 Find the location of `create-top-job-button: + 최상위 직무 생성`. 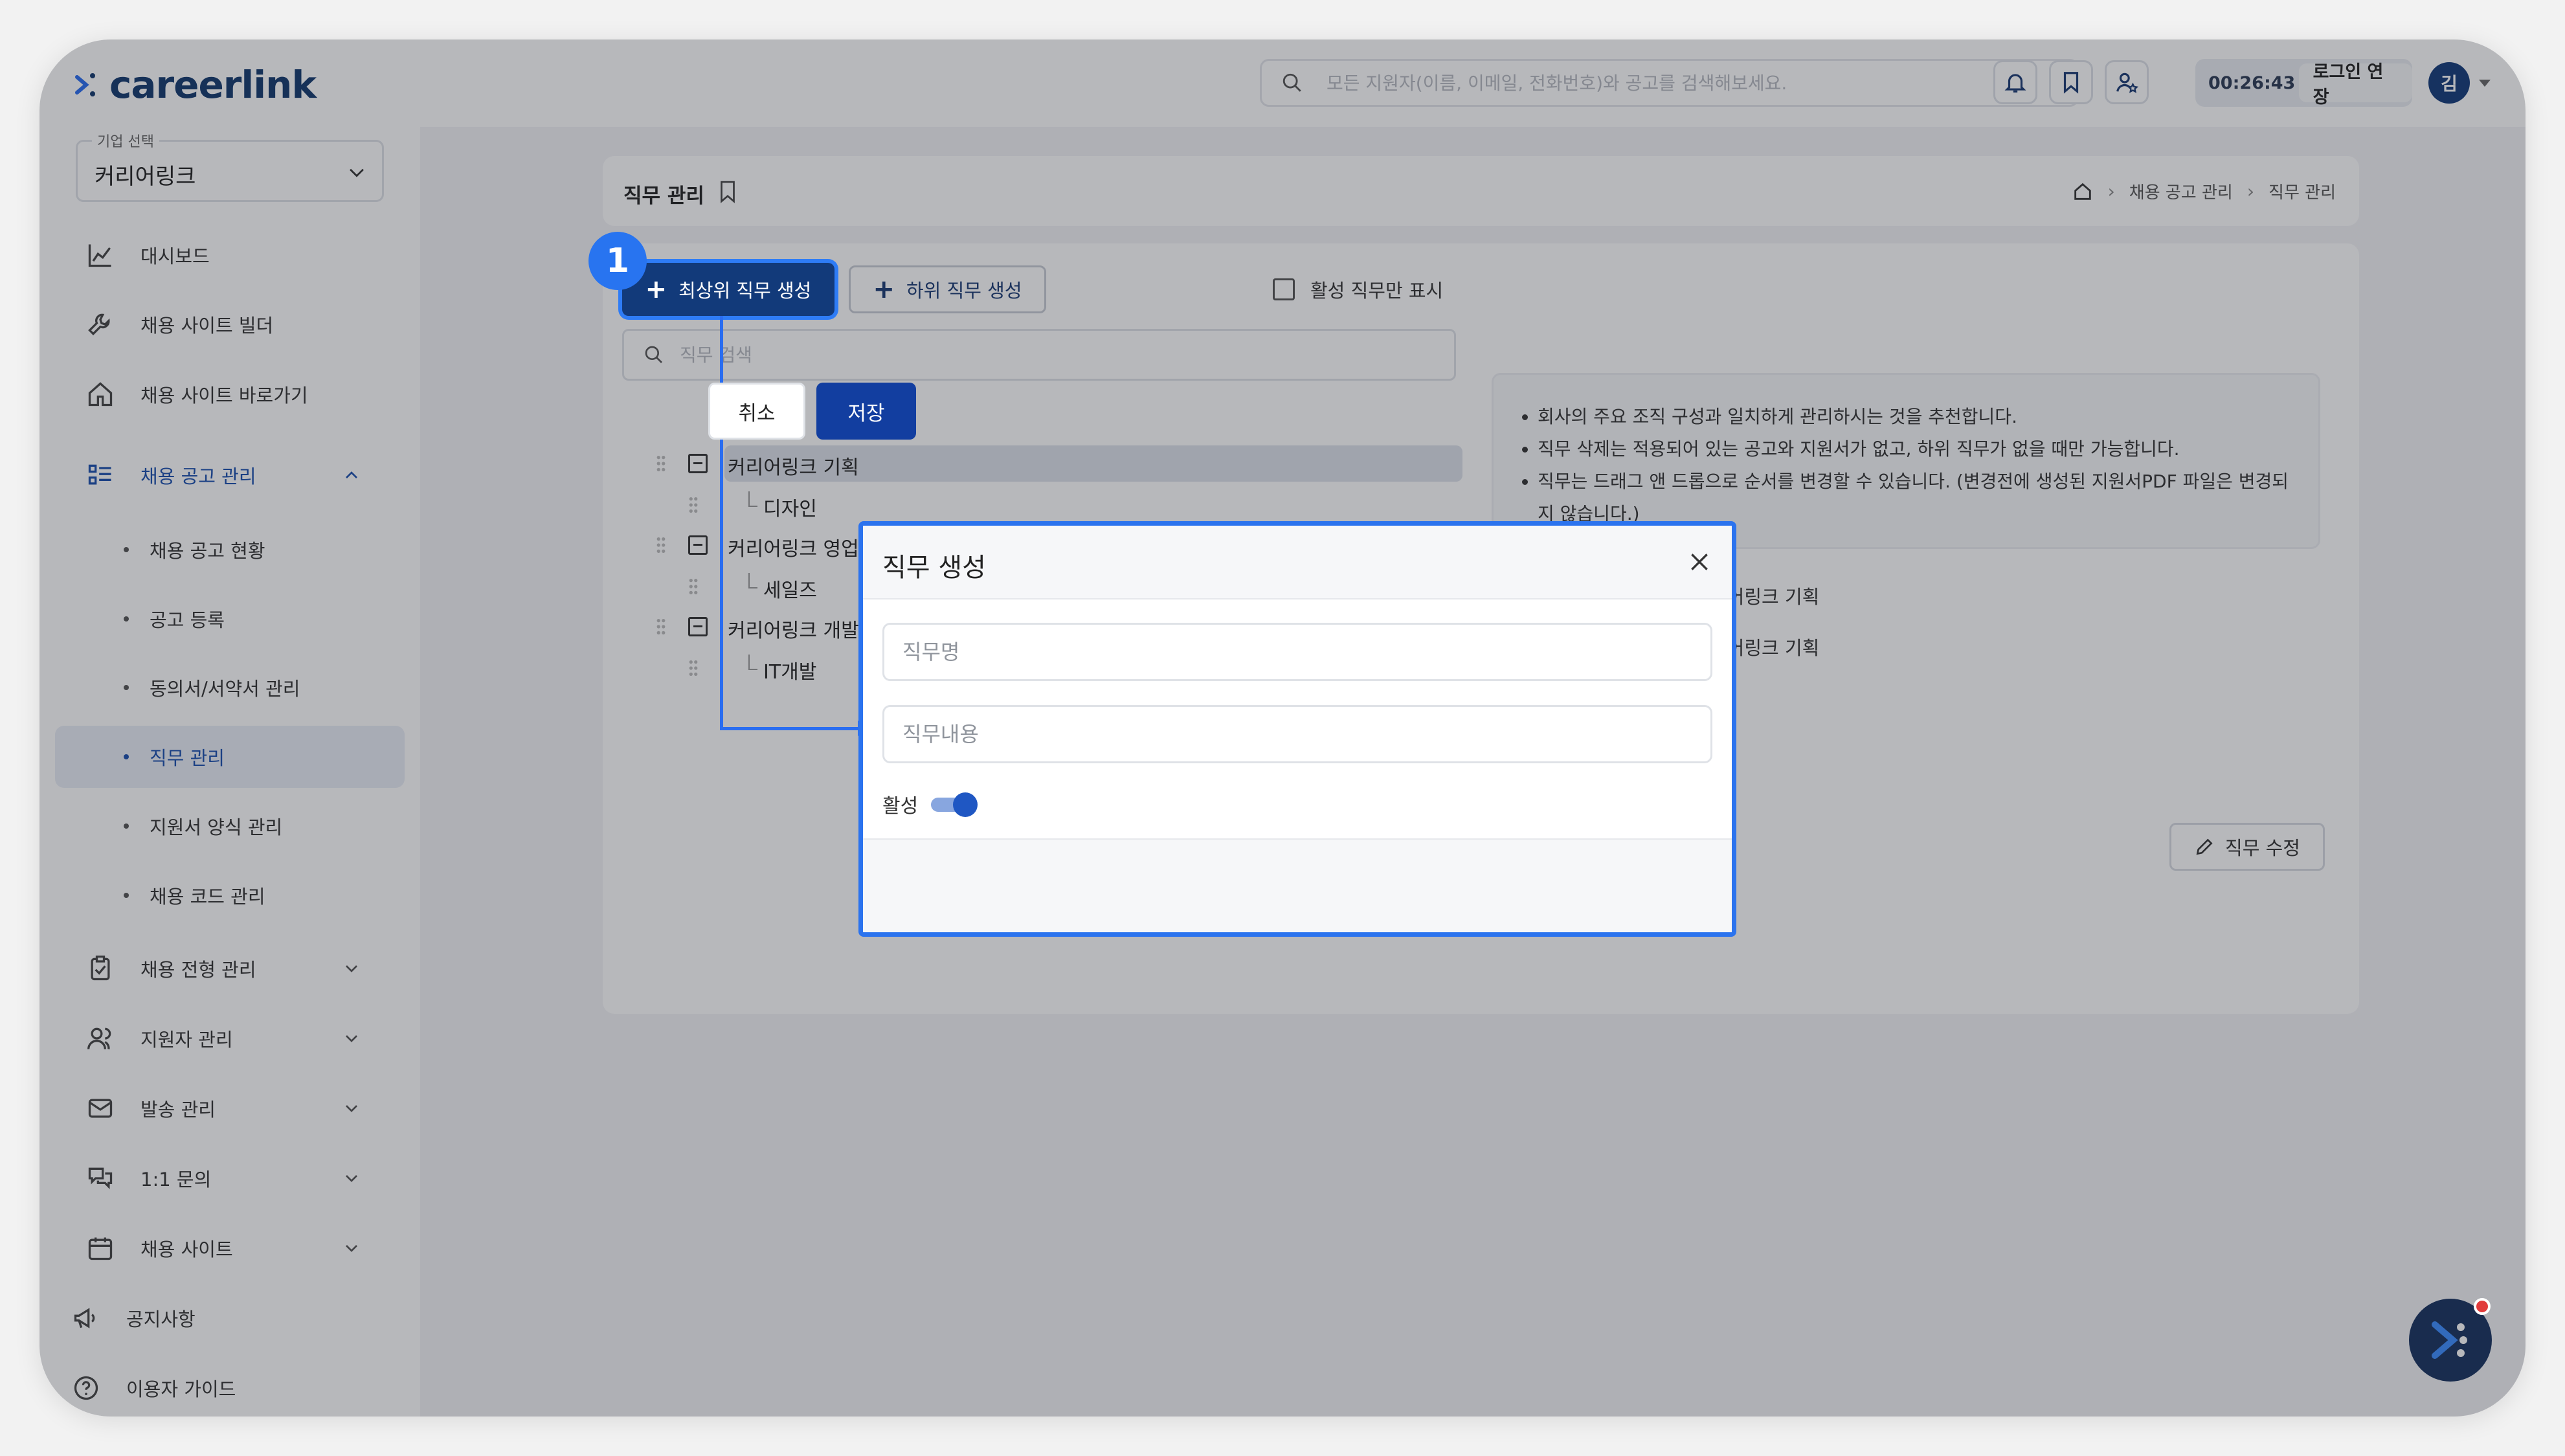

create-top-job-button: + 최상위 직무 생성 is located at coordinates (728, 289).